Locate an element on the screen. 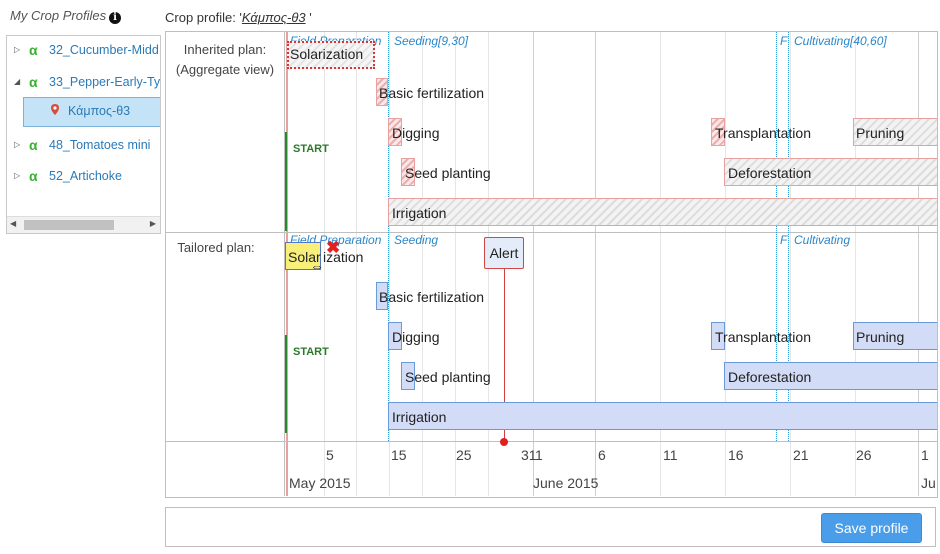 The image size is (940, 554). tree-item-pepper: ◢ α 33_Pepper-Early-Ty is located at coordinates (83, 82).